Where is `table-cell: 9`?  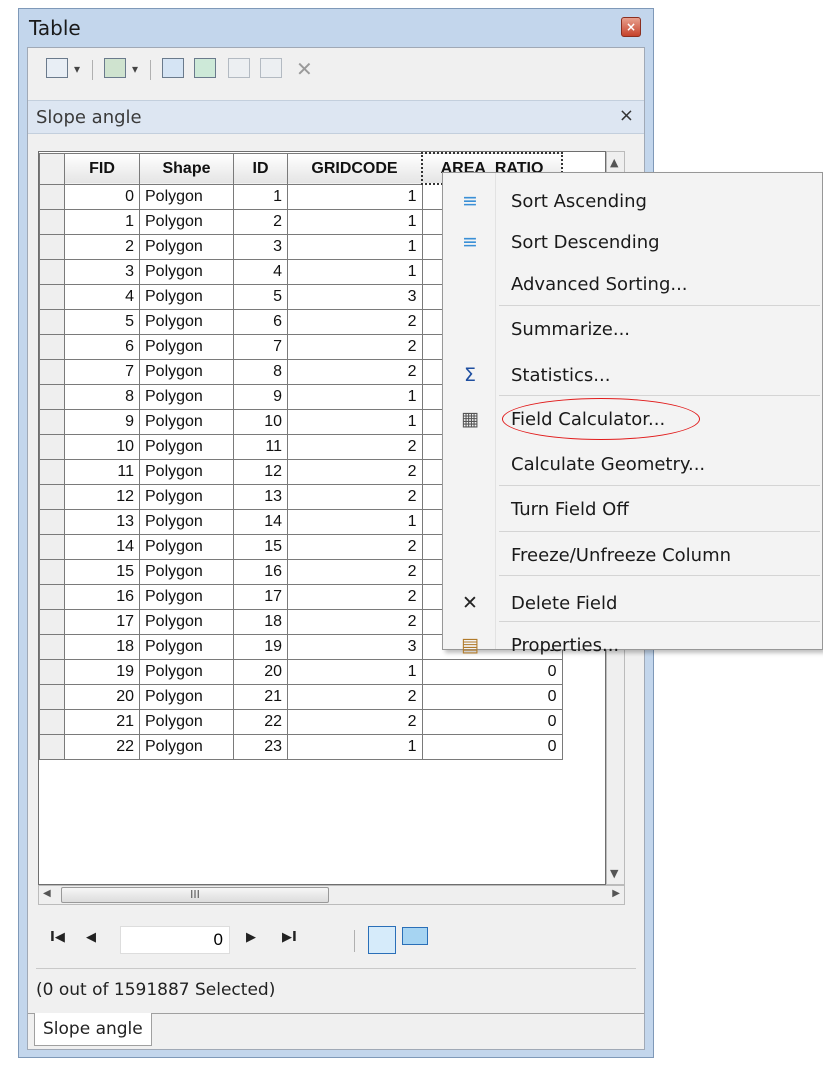
table-cell: 9 is located at coordinates (102, 422).